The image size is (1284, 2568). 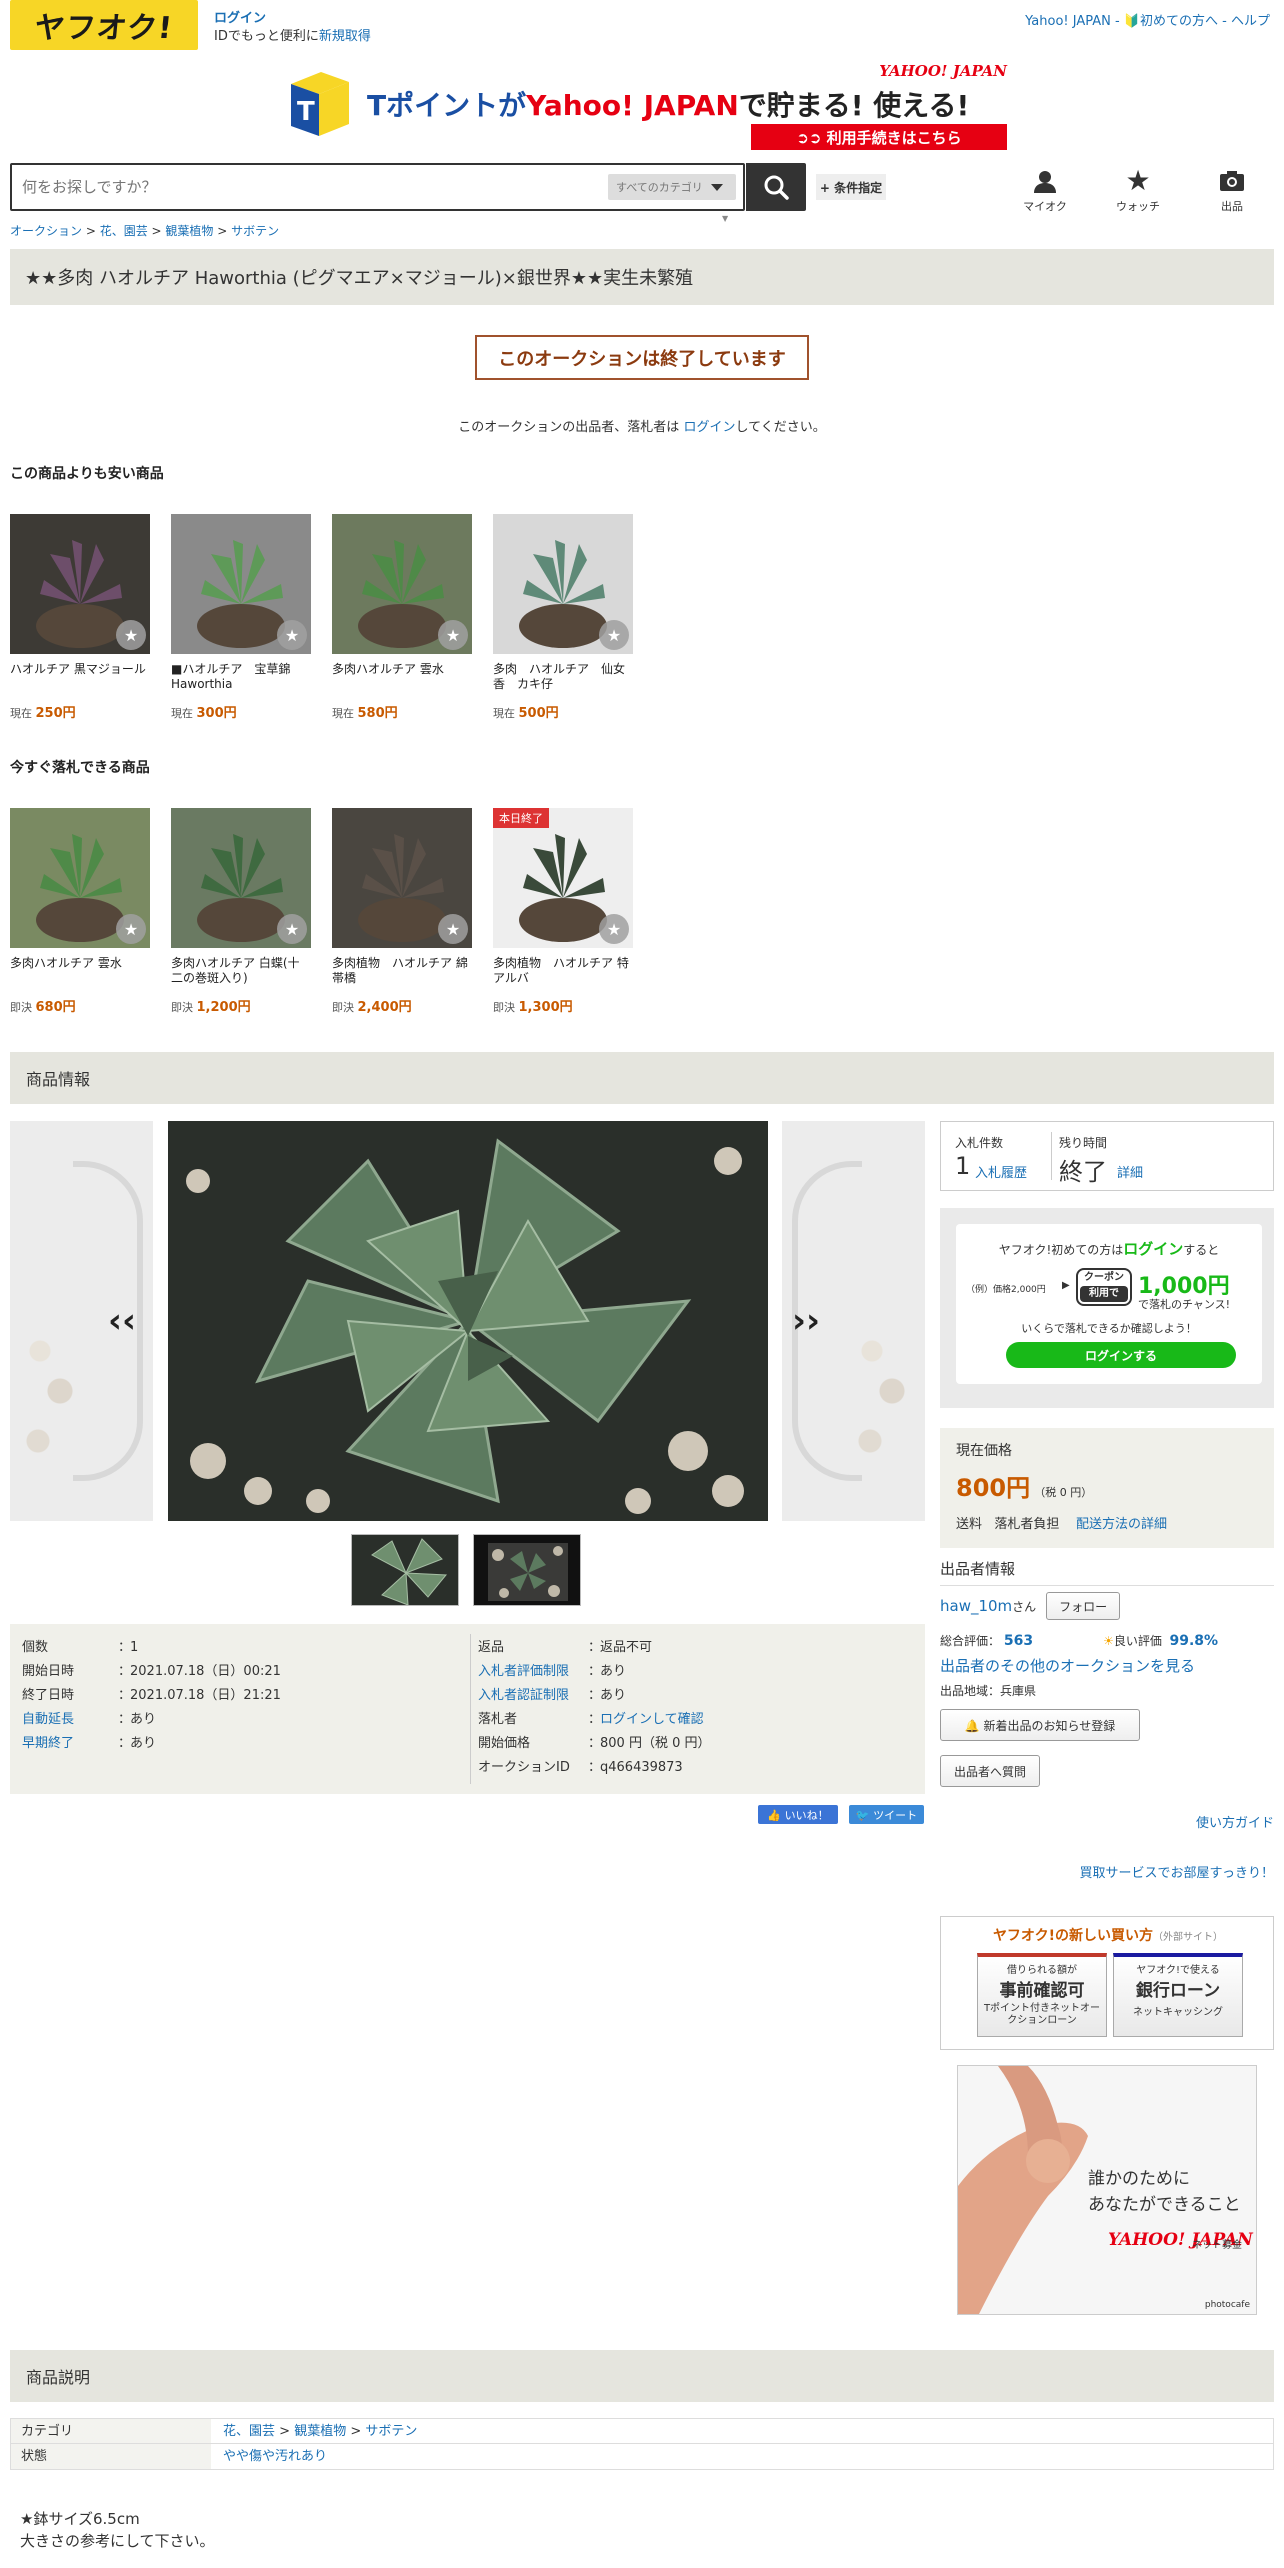 I want to click on price-box: 現在価格 800円 （税 0 円） 送料 落札者負担 配送方法の詳細, so click(x=1107, y=1488).